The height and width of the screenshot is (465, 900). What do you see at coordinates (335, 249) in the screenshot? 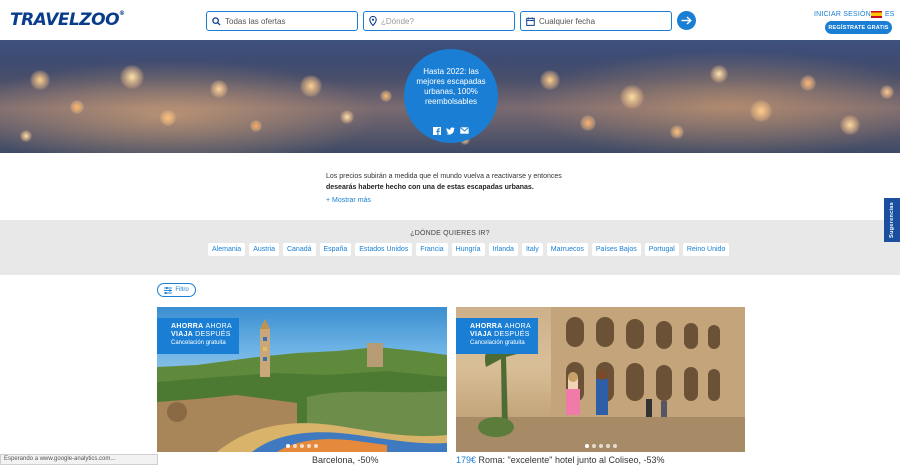
I see `destination-chip: España` at bounding box center [335, 249].